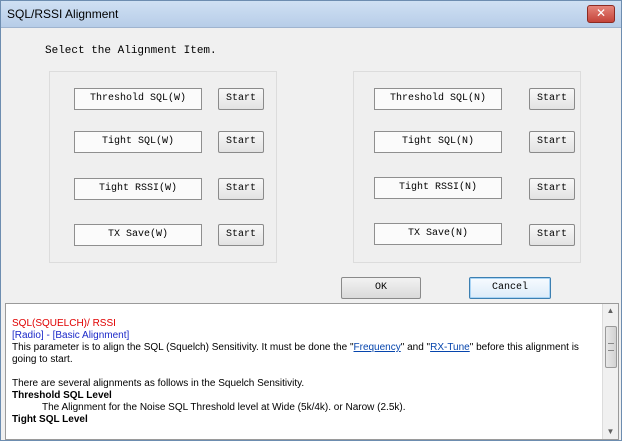 The width and height of the screenshot is (622, 441). I want to click on scroll-thumb, so click(611, 347).